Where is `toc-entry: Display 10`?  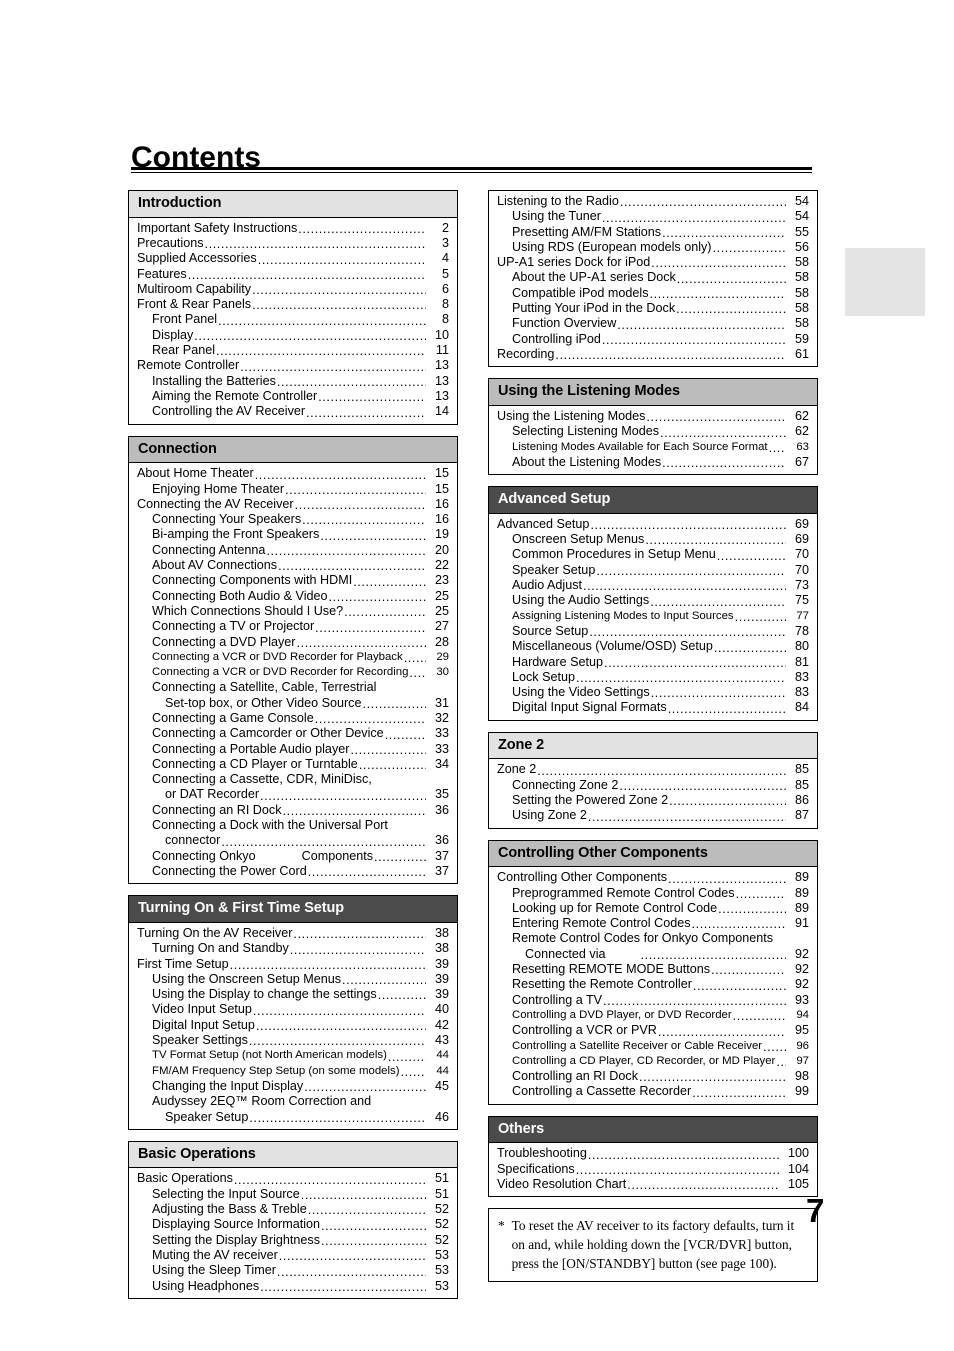
toc-entry: Display 10 is located at coordinates (293, 335).